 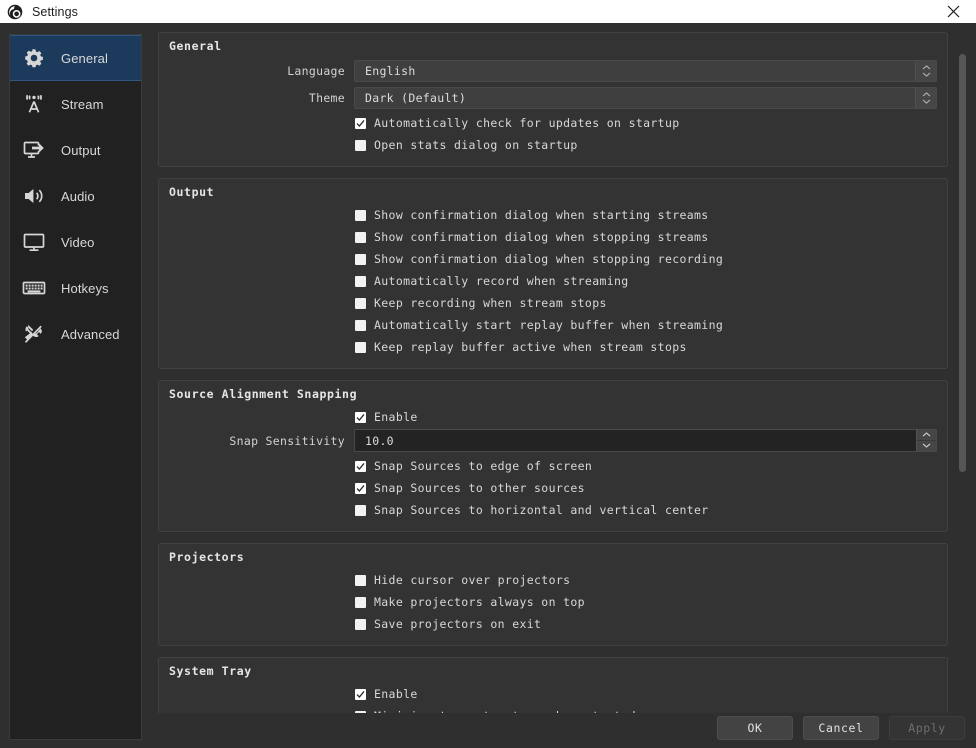 I want to click on window-title: Settings, so click(x=55, y=11).